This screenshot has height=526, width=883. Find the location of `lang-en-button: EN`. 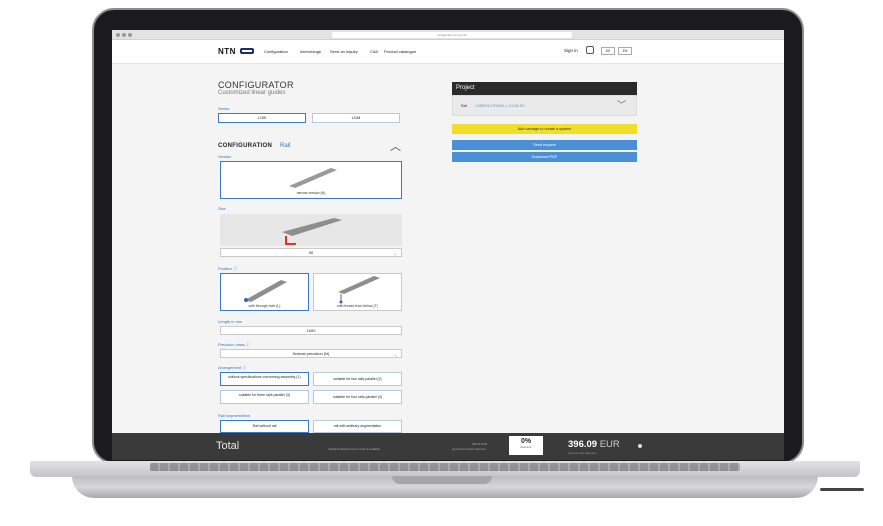

lang-en-button: EN is located at coordinates (625, 51).